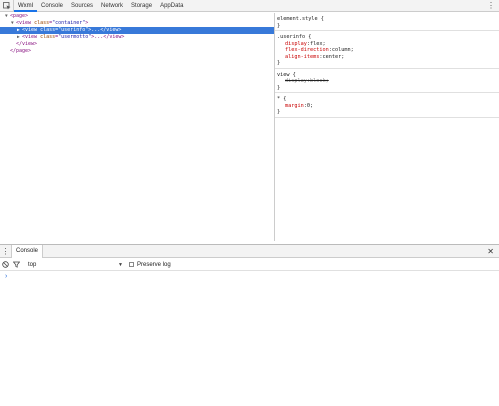 The image size is (499, 406). I want to click on property-name: flex-direction, so click(307, 50).